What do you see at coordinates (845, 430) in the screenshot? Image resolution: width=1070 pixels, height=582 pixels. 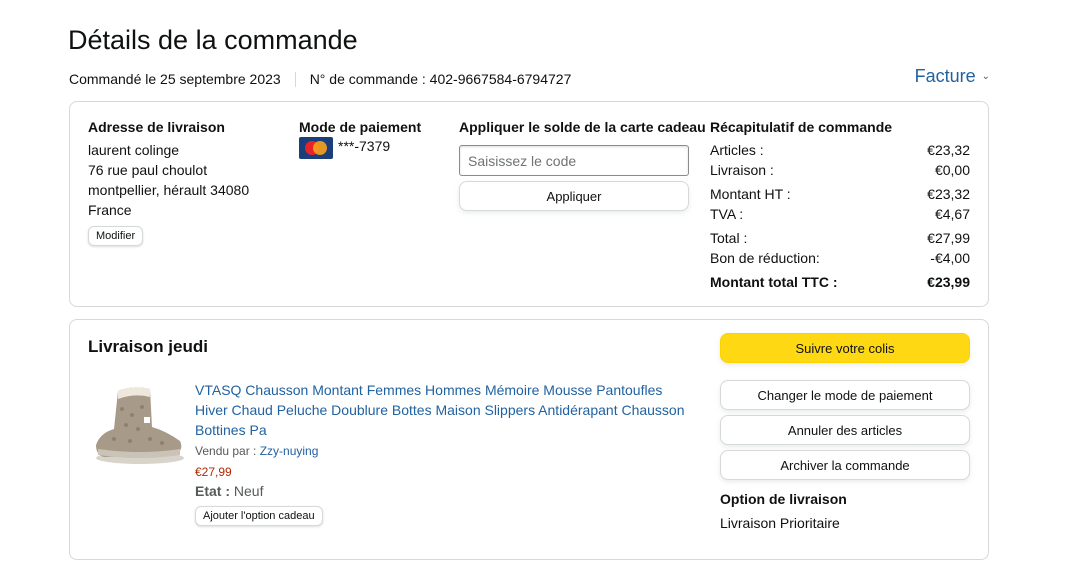 I see `cancel-items-button: Annuler des articles` at bounding box center [845, 430].